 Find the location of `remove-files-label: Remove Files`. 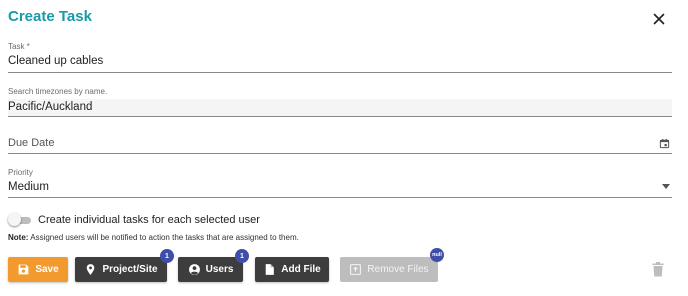

remove-files-label: Remove Files is located at coordinates (398, 269).